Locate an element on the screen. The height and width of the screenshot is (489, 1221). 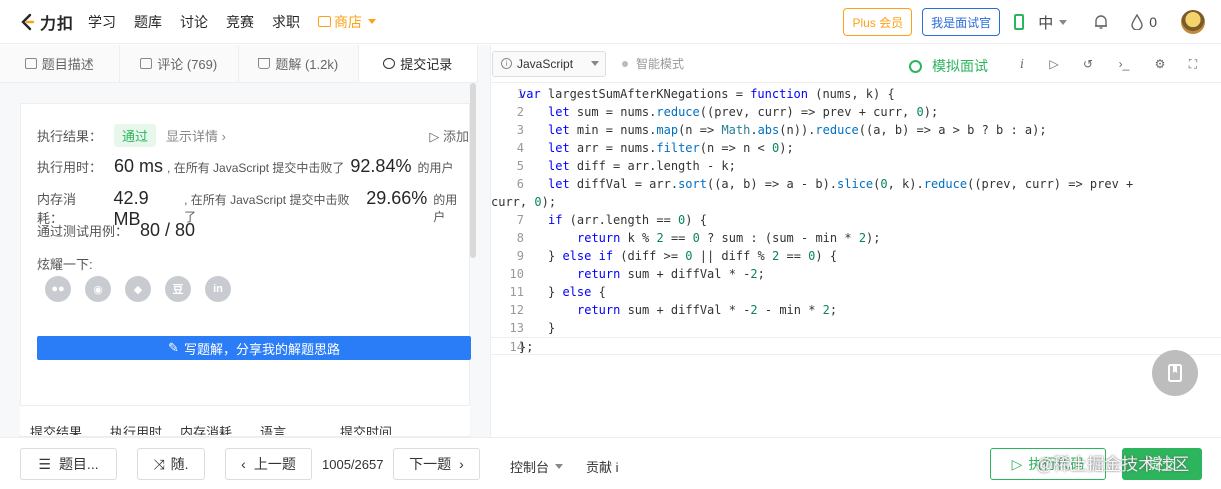
top-navbar: 力扣 学习 题库 讨论 竞赛 求职 商店 Plus 会员 我是面试官 中 0 is located at coordinates (610, 22).